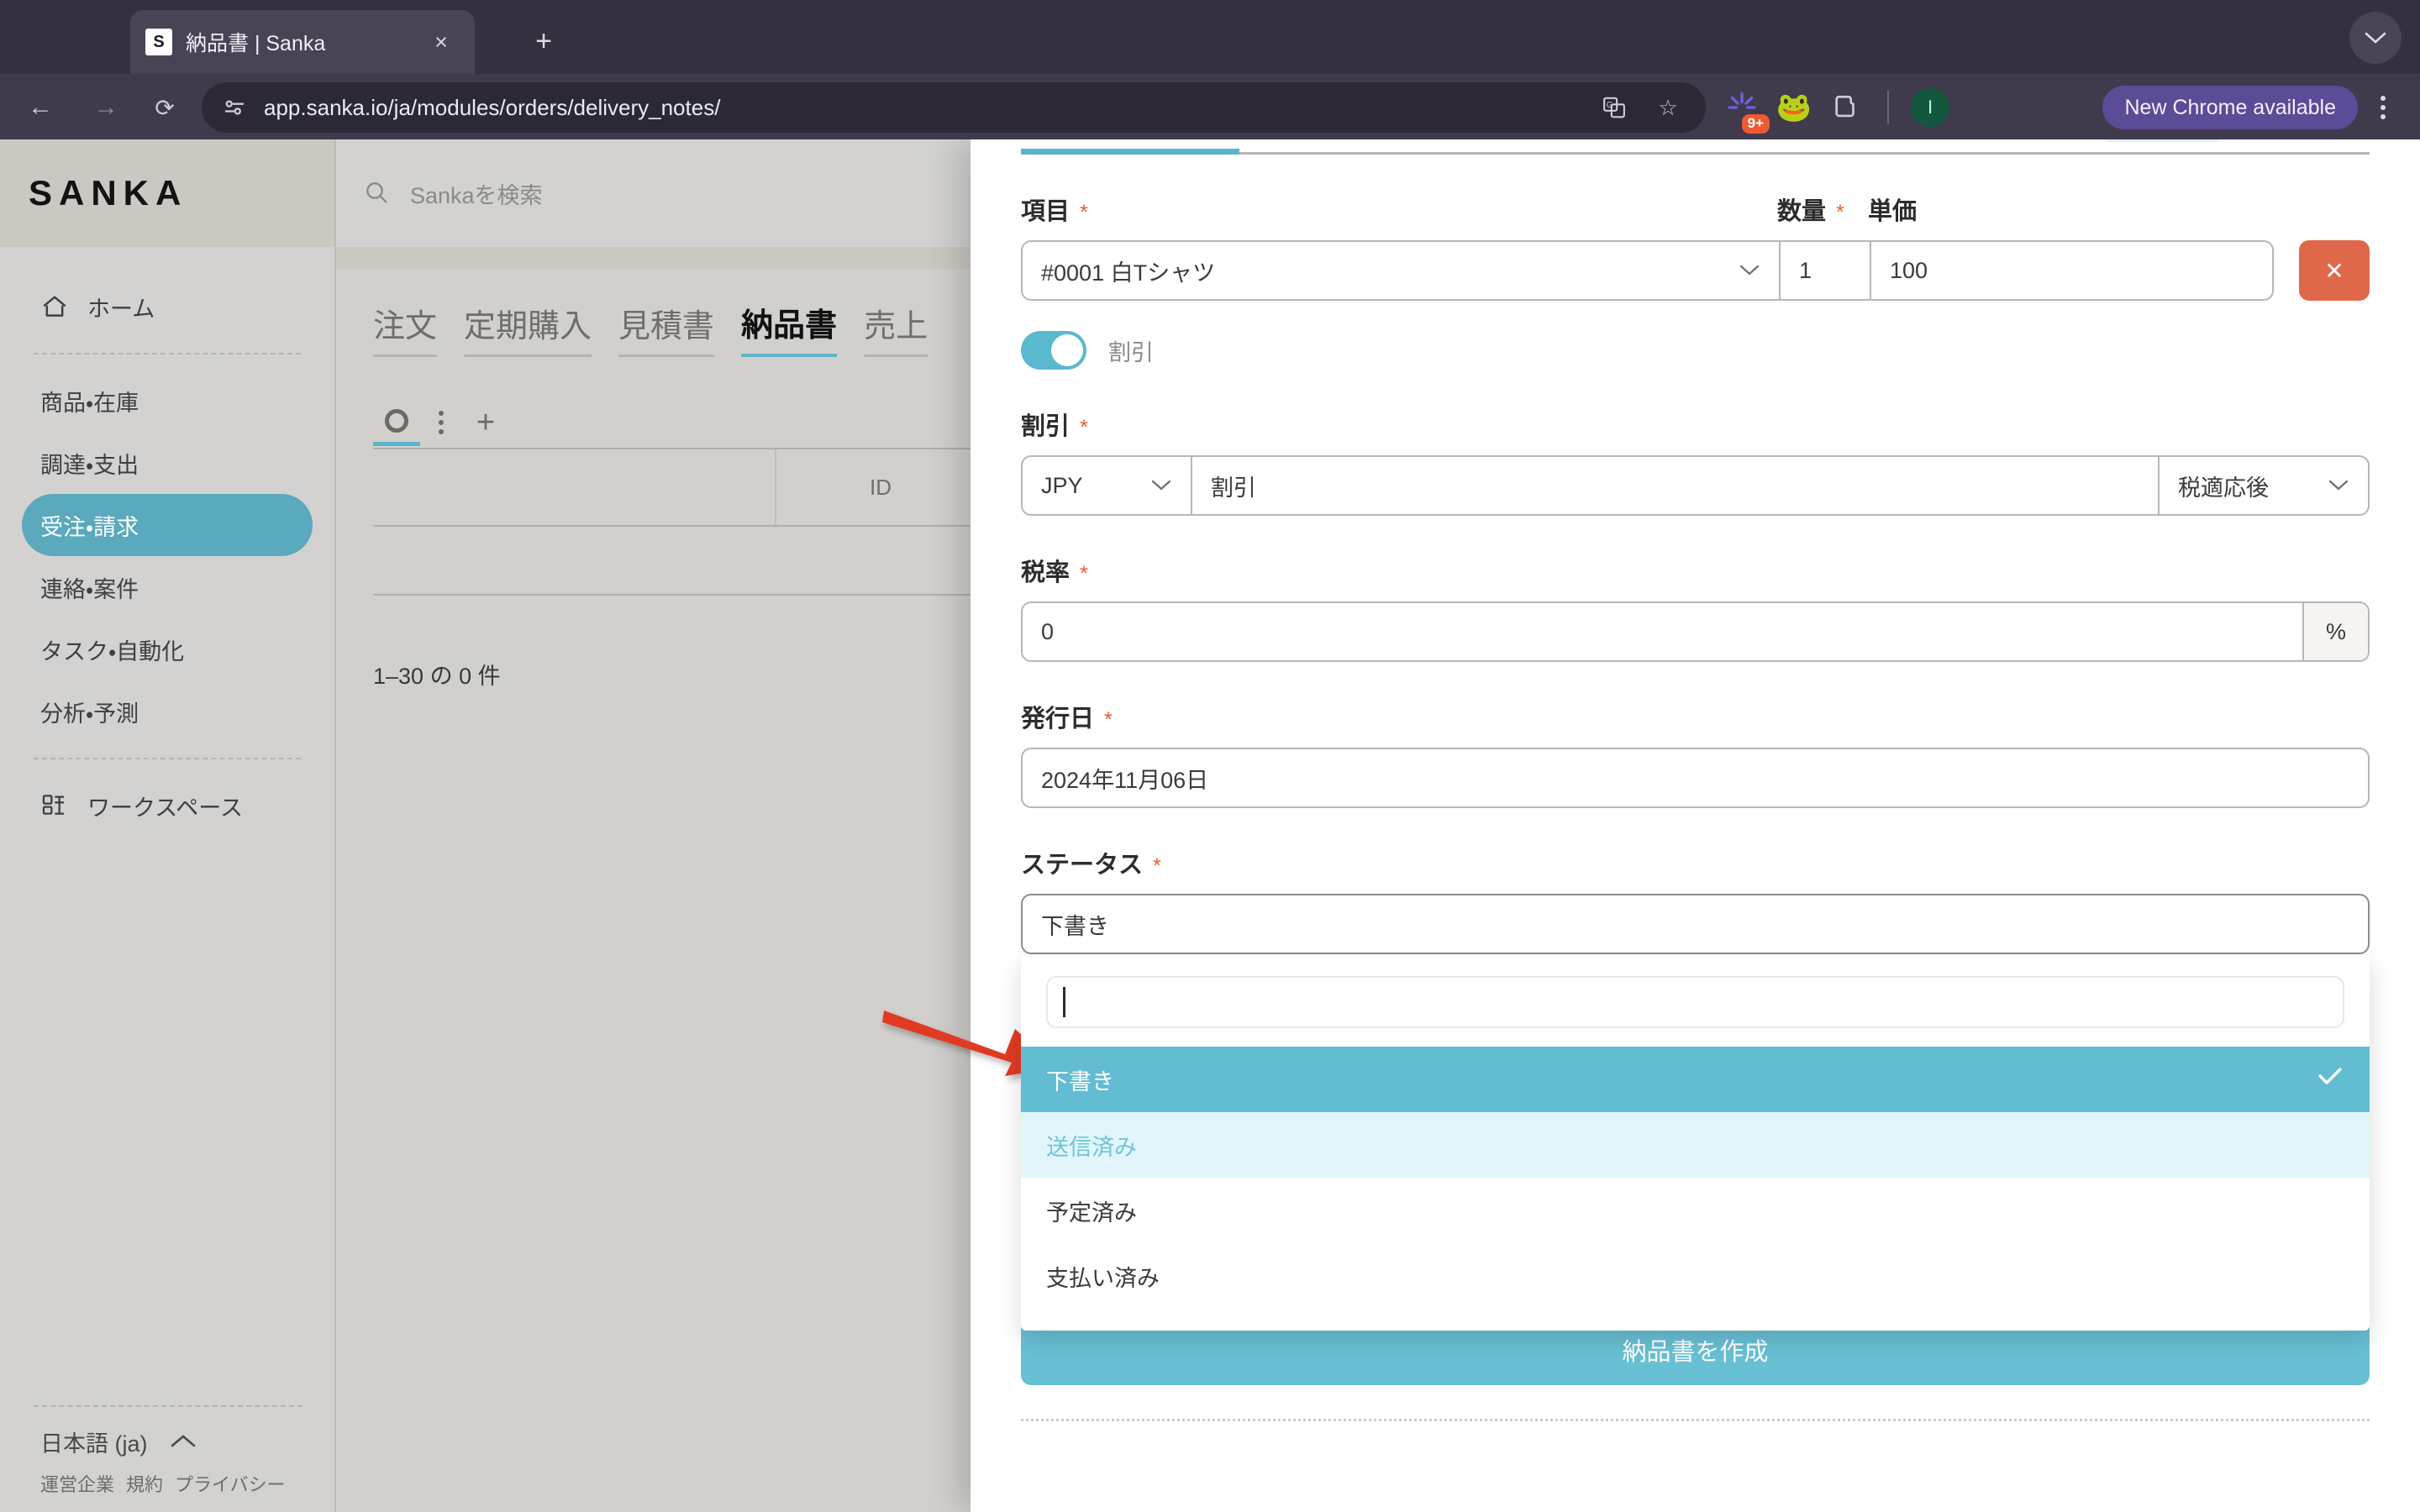  What do you see at coordinates (397, 422) in the screenshot?
I see `circle-view-icon` at bounding box center [397, 422].